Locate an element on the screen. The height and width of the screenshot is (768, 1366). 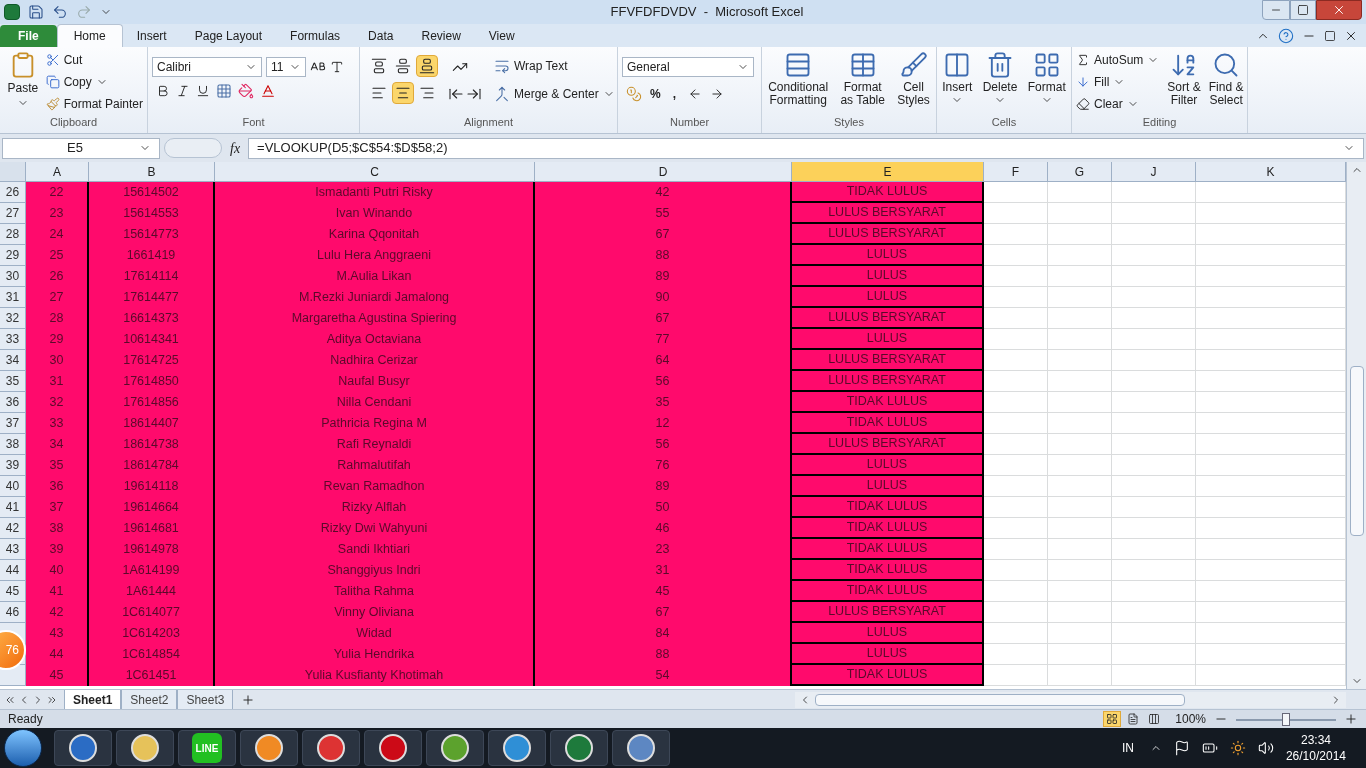
cells-button: Delete is located at coordinates (1000, 84).